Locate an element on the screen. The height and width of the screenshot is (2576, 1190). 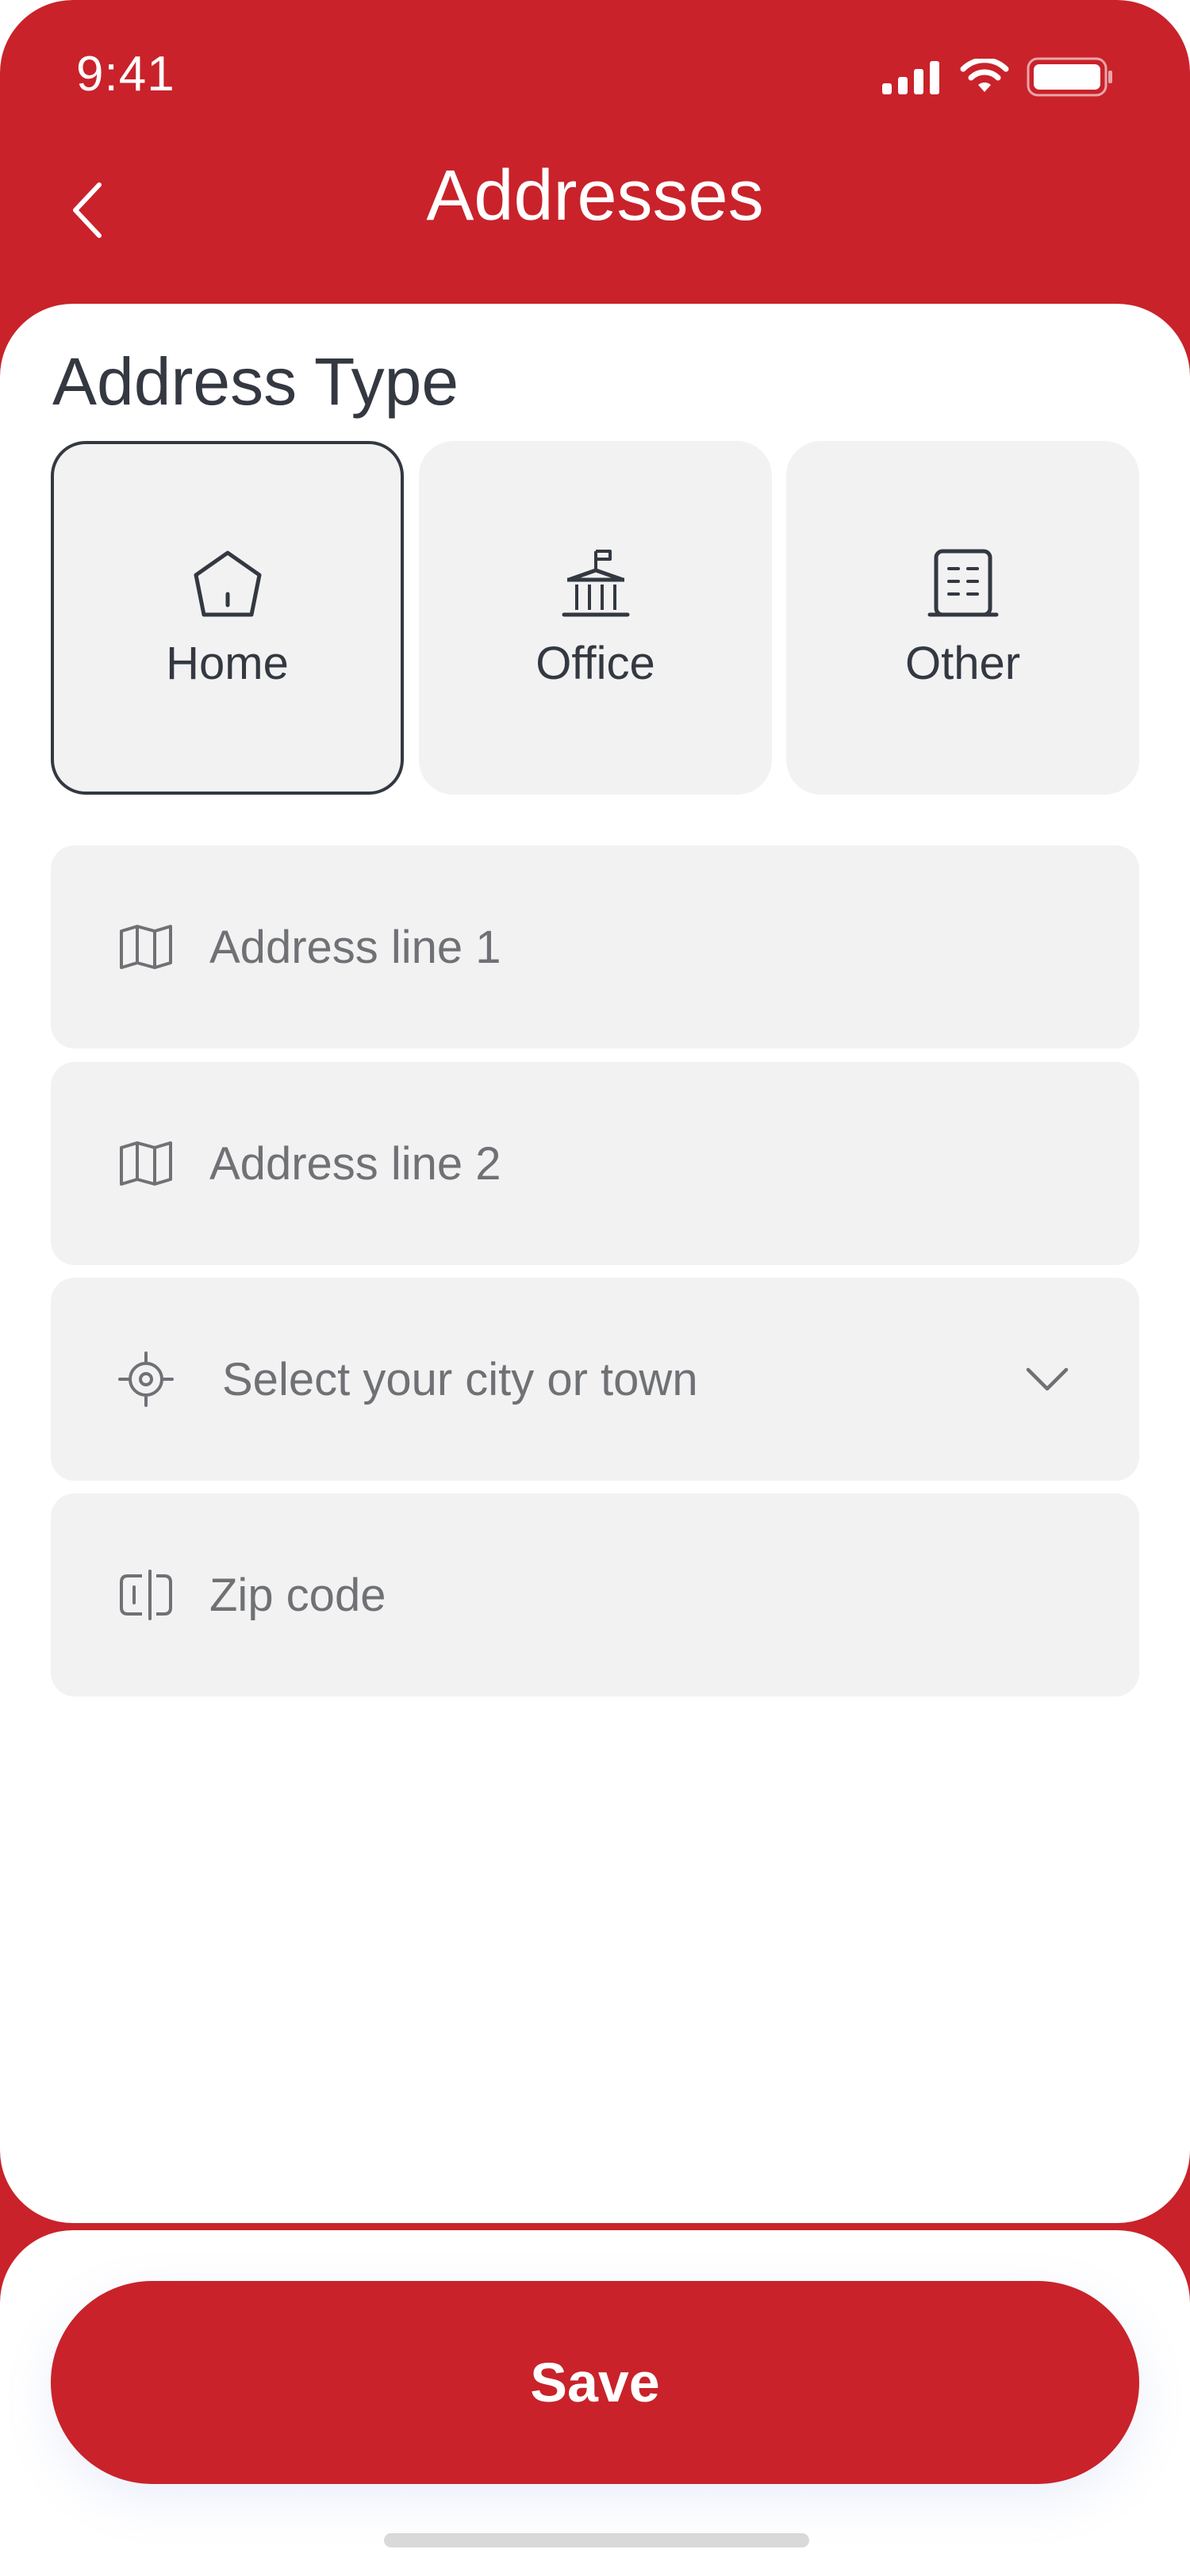
battery-icon is located at coordinates (1069, 77).